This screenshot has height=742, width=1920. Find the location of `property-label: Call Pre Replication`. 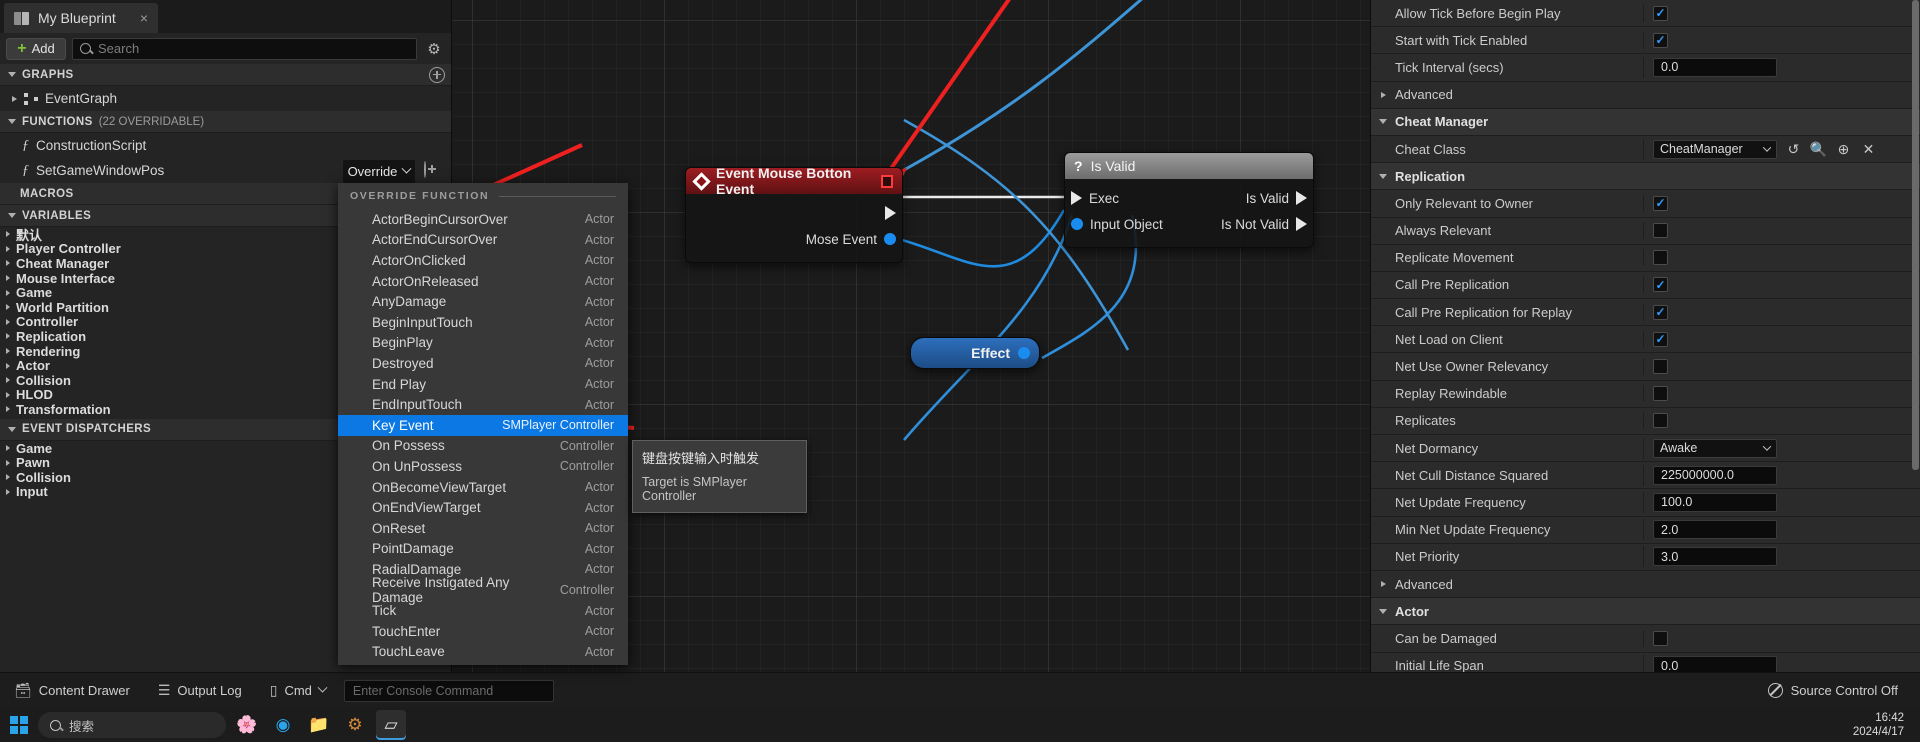

property-label: Call Pre Replication is located at coordinates (1452, 285).